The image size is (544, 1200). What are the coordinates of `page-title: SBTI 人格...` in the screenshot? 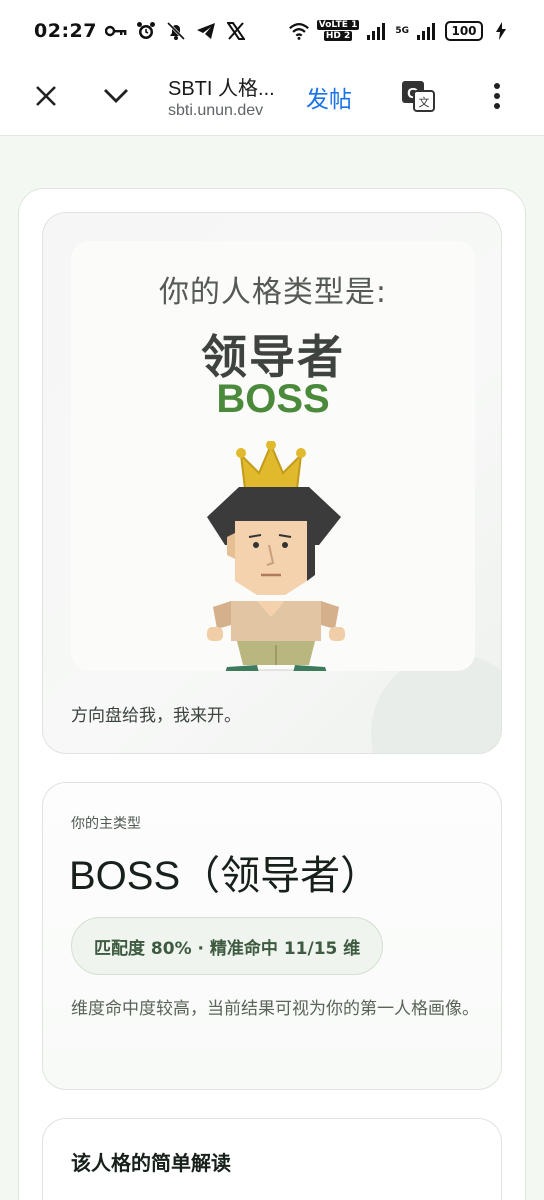 It's located at (221, 86).